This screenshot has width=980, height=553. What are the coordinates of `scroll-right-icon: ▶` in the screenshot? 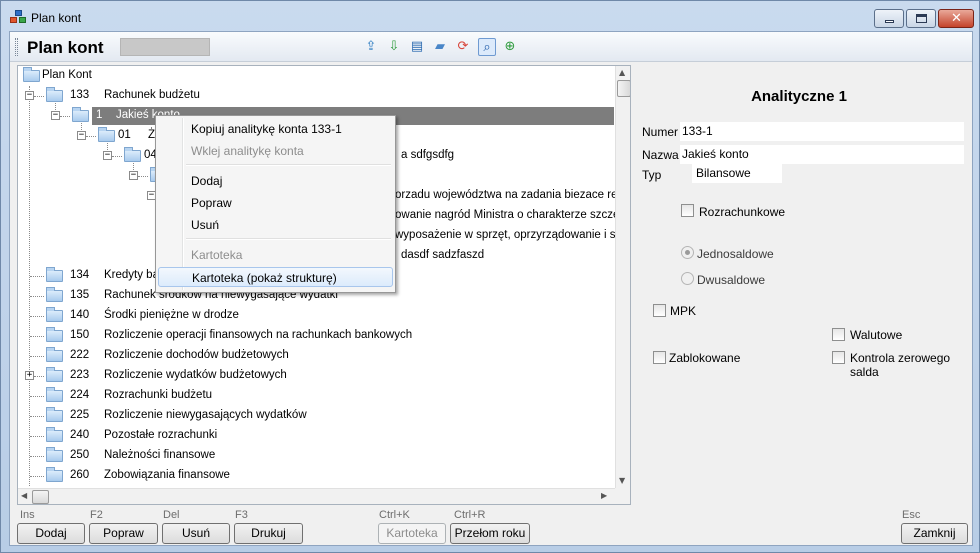 It's located at (604, 495).